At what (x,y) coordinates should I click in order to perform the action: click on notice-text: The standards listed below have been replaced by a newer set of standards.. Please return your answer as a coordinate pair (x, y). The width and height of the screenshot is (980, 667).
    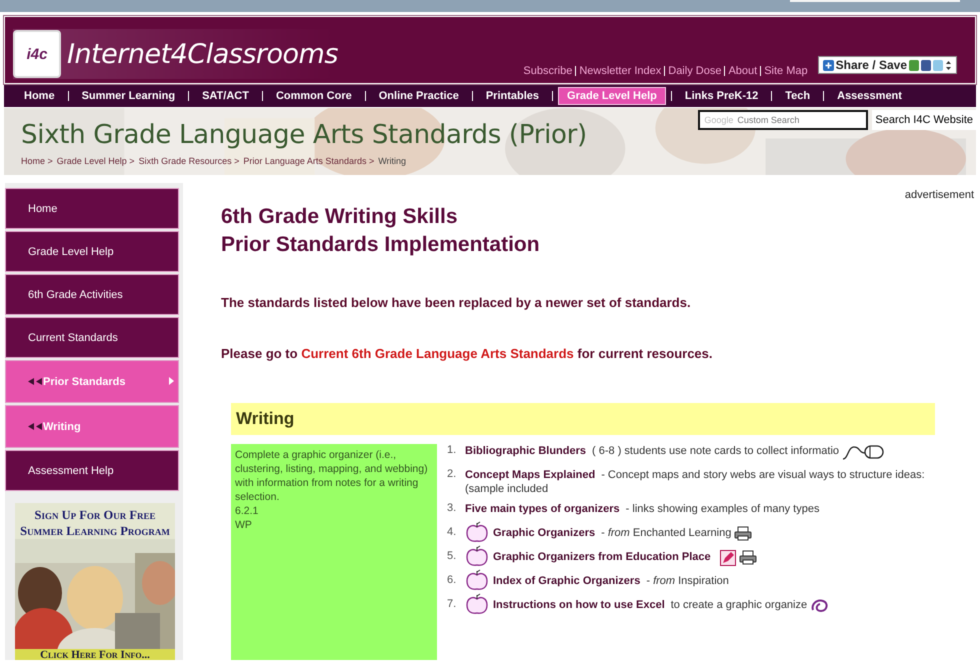
    Looking at the image, I should click on (456, 302).